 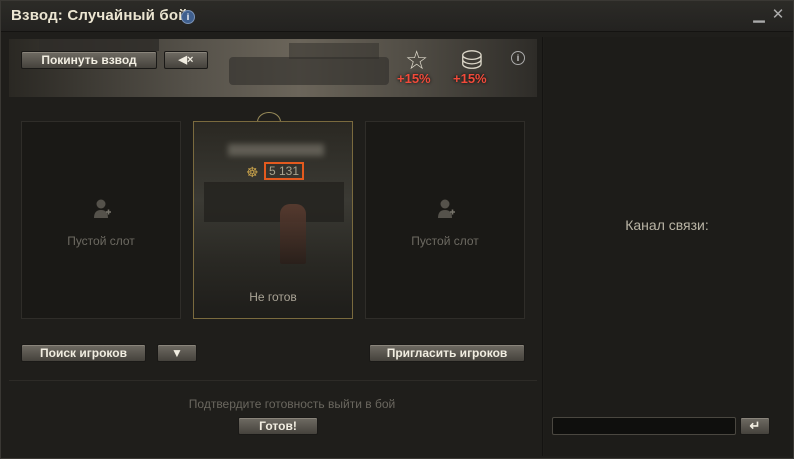 What do you see at coordinates (472, 60) in the screenshot?
I see `credits-icon: ⛁` at bounding box center [472, 60].